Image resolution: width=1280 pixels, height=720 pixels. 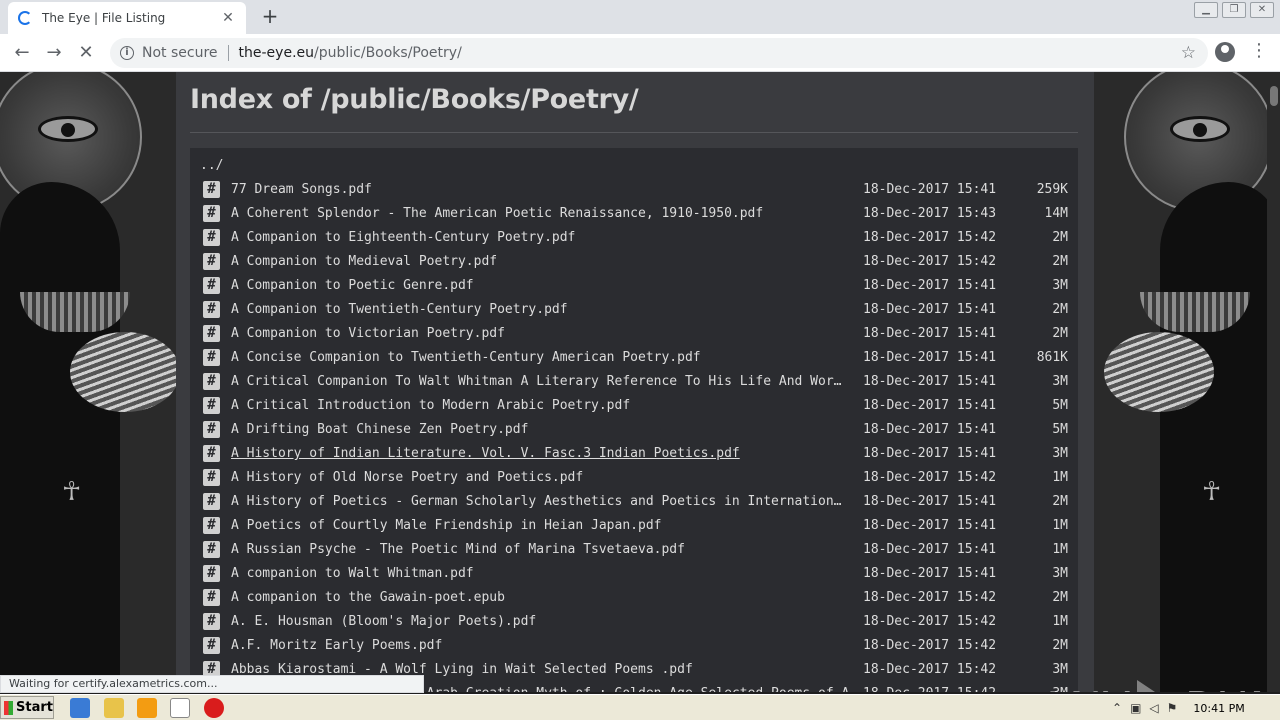 I want to click on back-arrow-icon: ←, so click(x=22, y=53).